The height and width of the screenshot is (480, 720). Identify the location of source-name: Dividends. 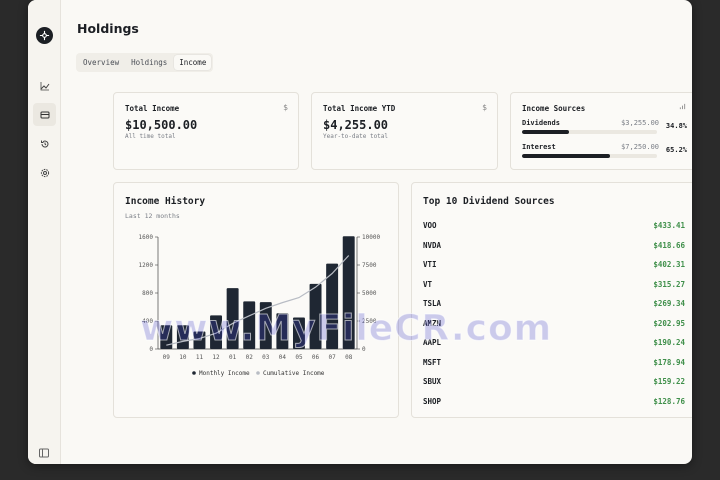
(541, 123).